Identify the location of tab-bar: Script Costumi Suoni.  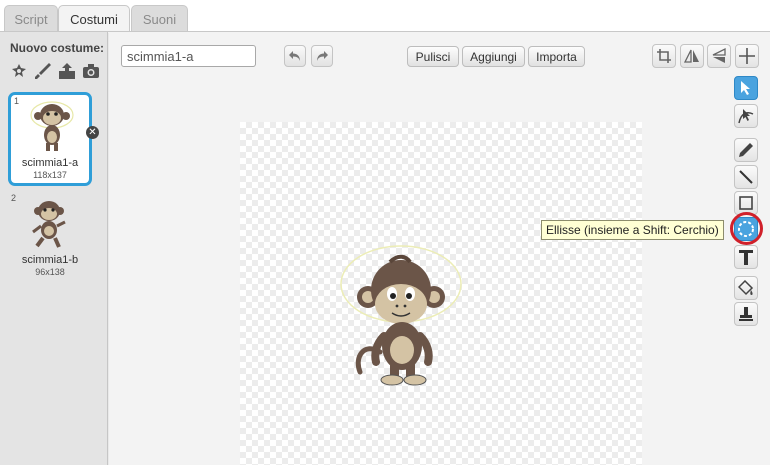
(385, 16).